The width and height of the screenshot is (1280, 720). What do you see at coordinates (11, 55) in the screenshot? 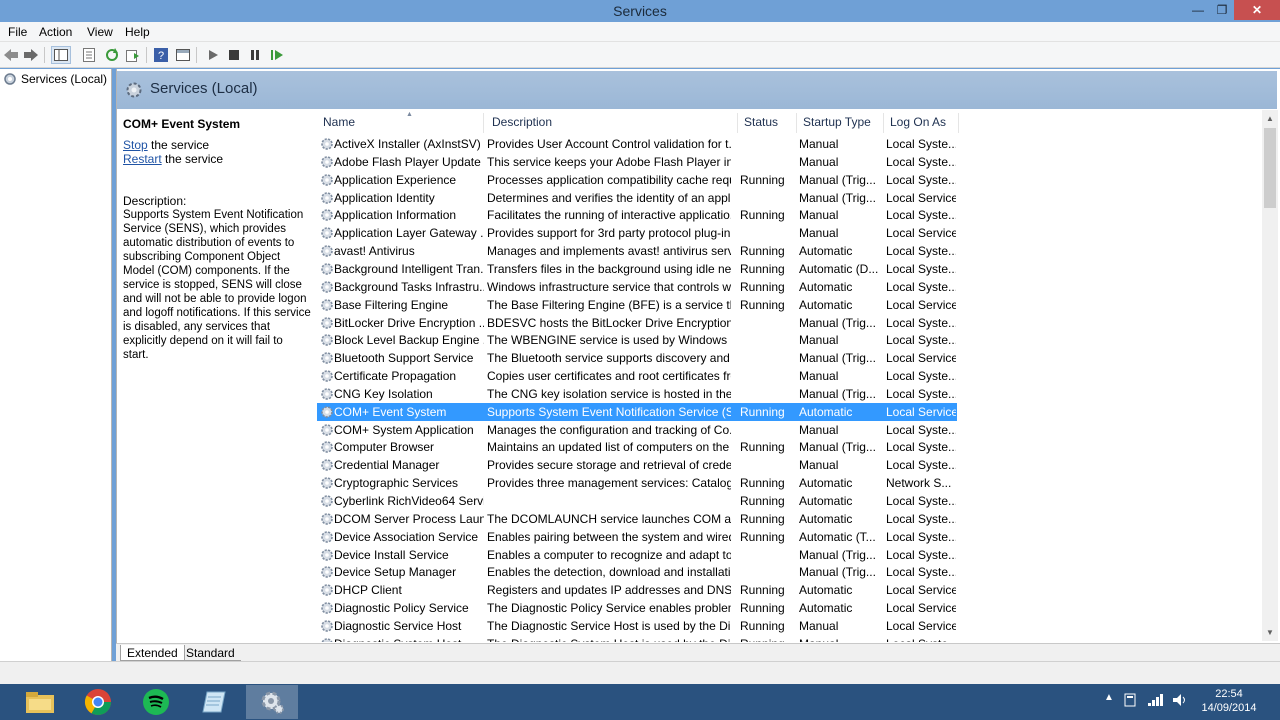
I see `back-icon` at bounding box center [11, 55].